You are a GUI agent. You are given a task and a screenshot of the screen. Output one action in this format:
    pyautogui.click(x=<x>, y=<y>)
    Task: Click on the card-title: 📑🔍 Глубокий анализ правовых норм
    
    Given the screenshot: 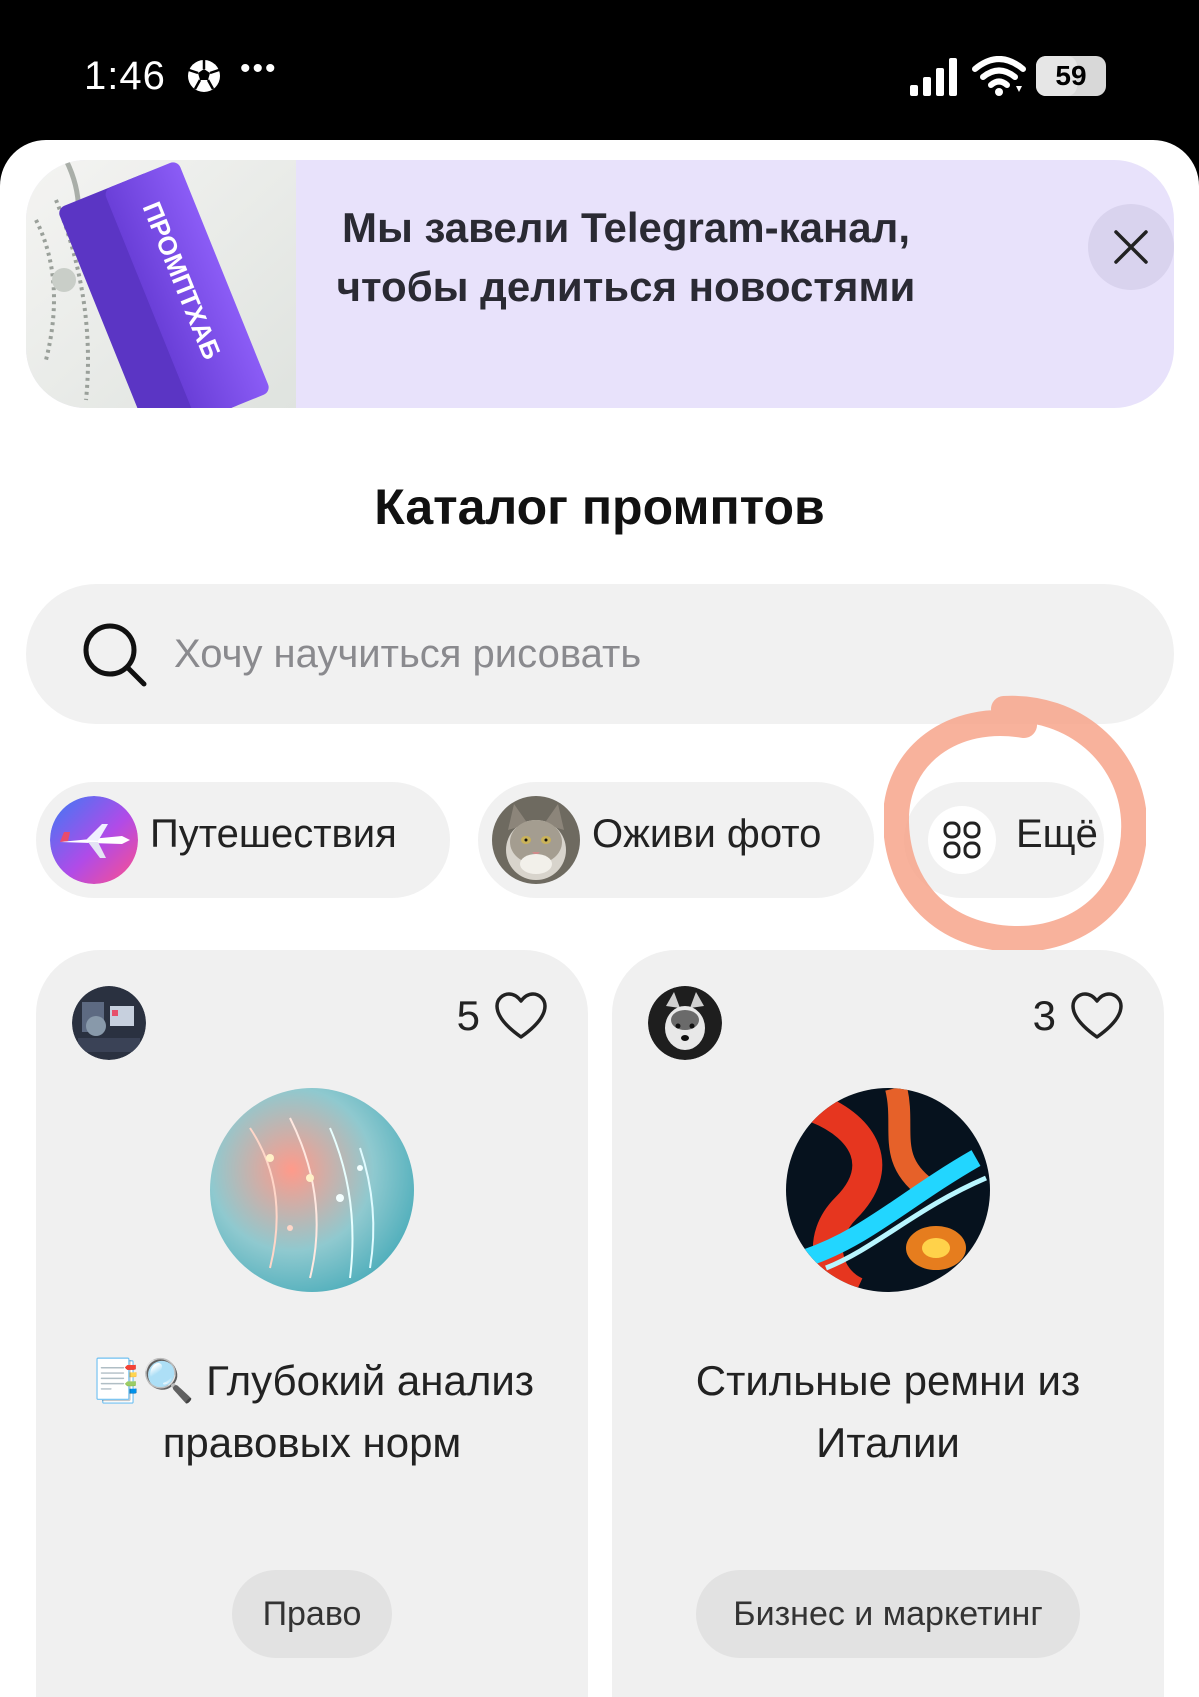 What is the action you would take?
    pyautogui.click(x=312, y=1411)
    